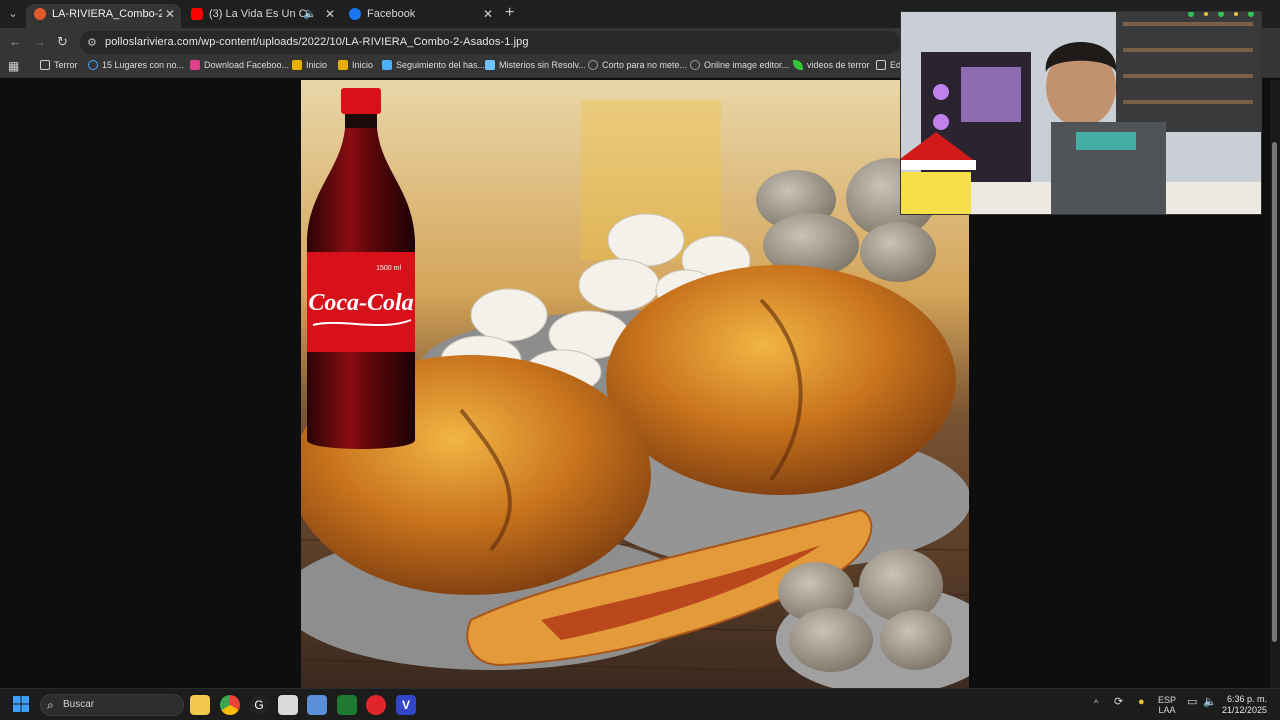 The height and width of the screenshot is (720, 1280). Describe the element at coordinates (391, 14) in the screenshot. I see `tab-title: Facebook` at that location.